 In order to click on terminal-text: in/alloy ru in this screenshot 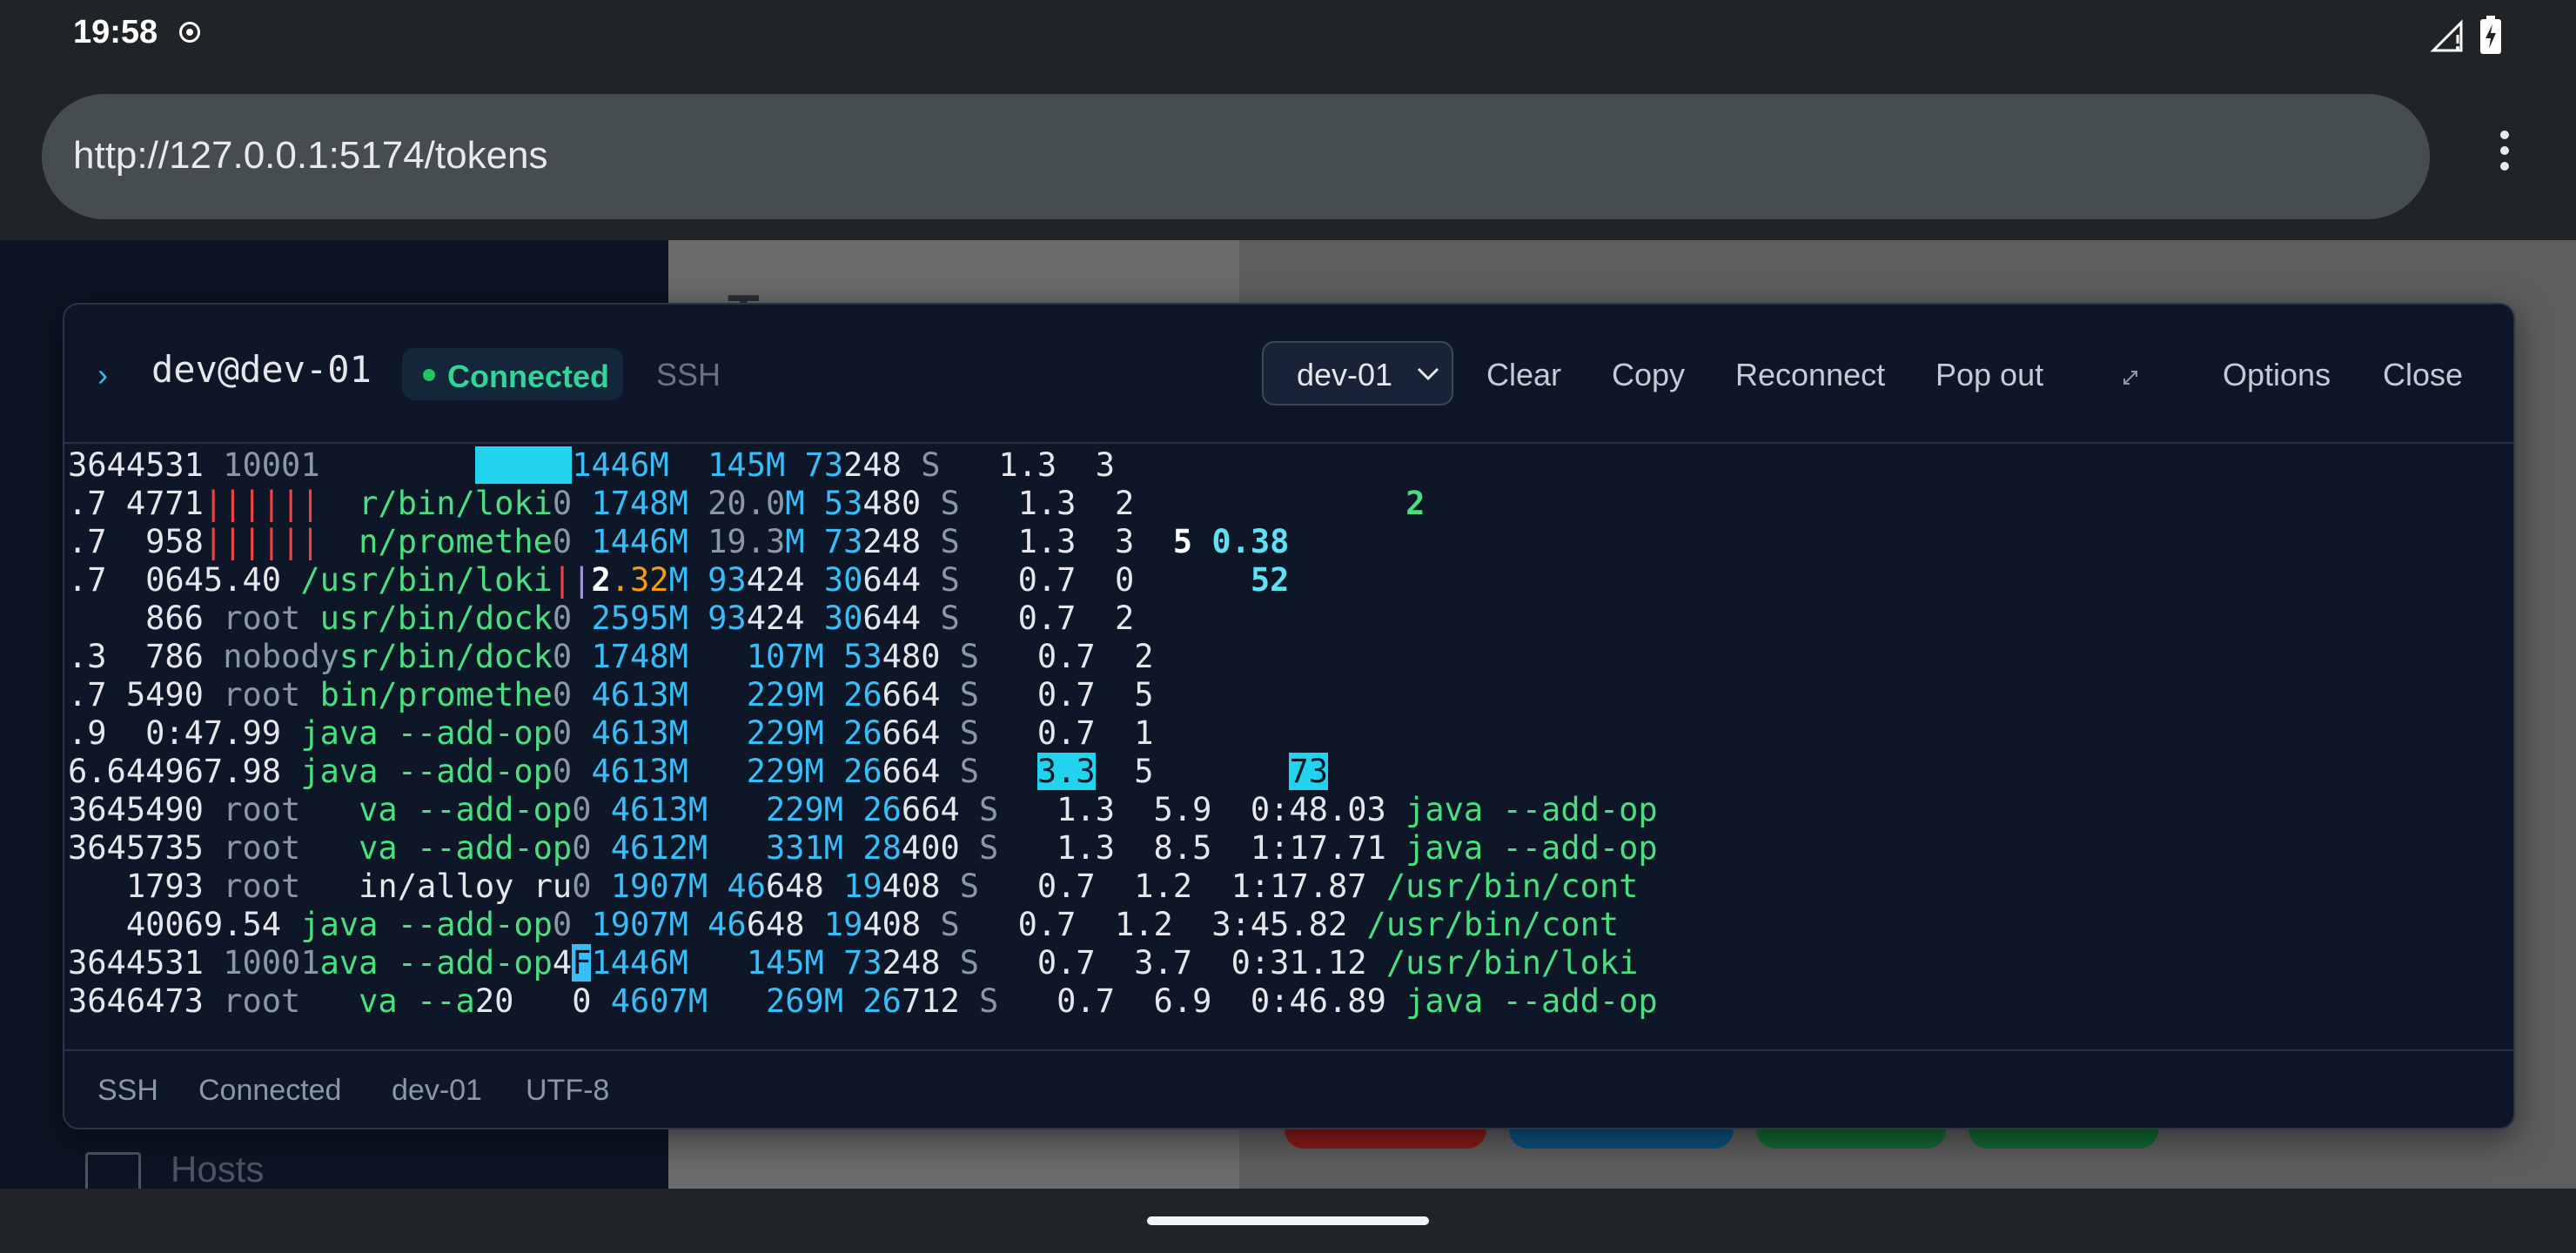, I will do `click(446, 886)`.